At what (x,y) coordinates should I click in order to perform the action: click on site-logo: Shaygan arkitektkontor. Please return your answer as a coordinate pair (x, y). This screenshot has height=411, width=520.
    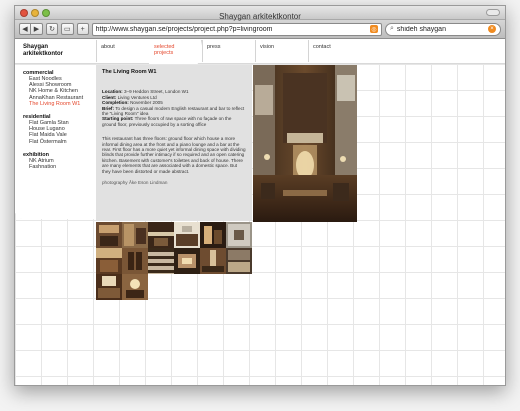
    Looking at the image, I should click on (43, 51).